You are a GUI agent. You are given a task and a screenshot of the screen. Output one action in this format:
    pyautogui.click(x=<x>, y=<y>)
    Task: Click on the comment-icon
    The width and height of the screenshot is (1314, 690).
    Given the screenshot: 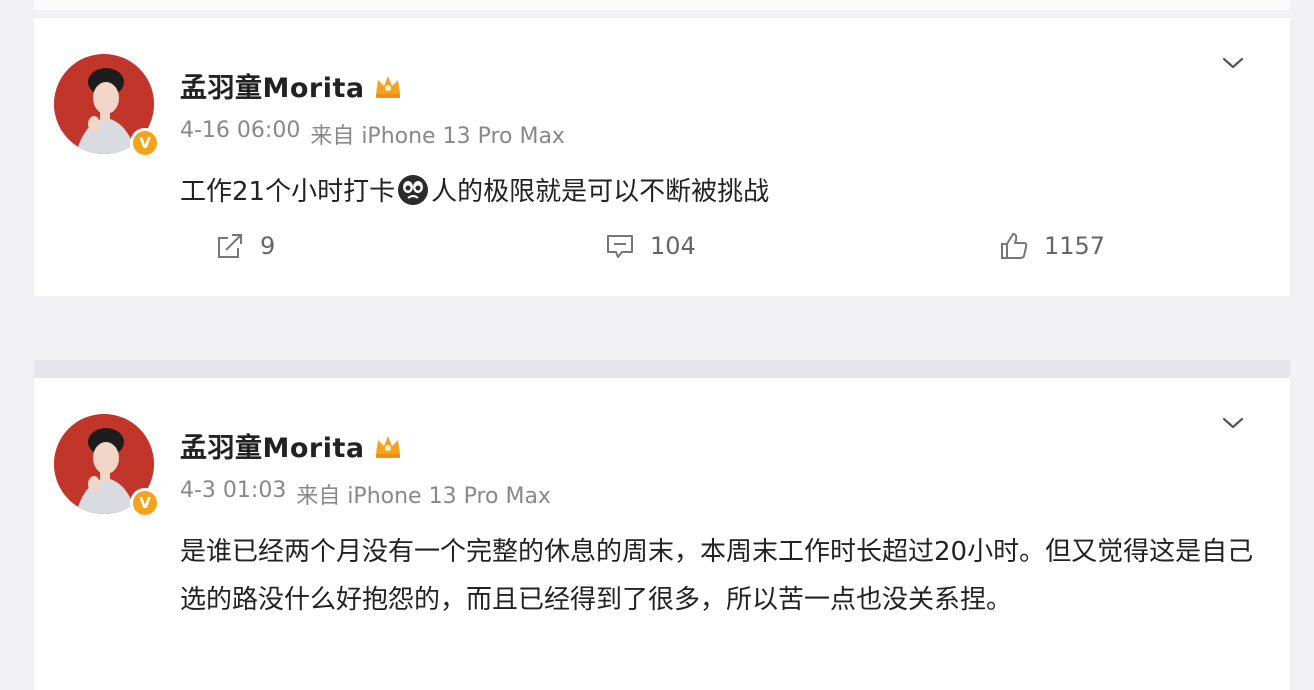 What is the action you would take?
    pyautogui.click(x=620, y=246)
    